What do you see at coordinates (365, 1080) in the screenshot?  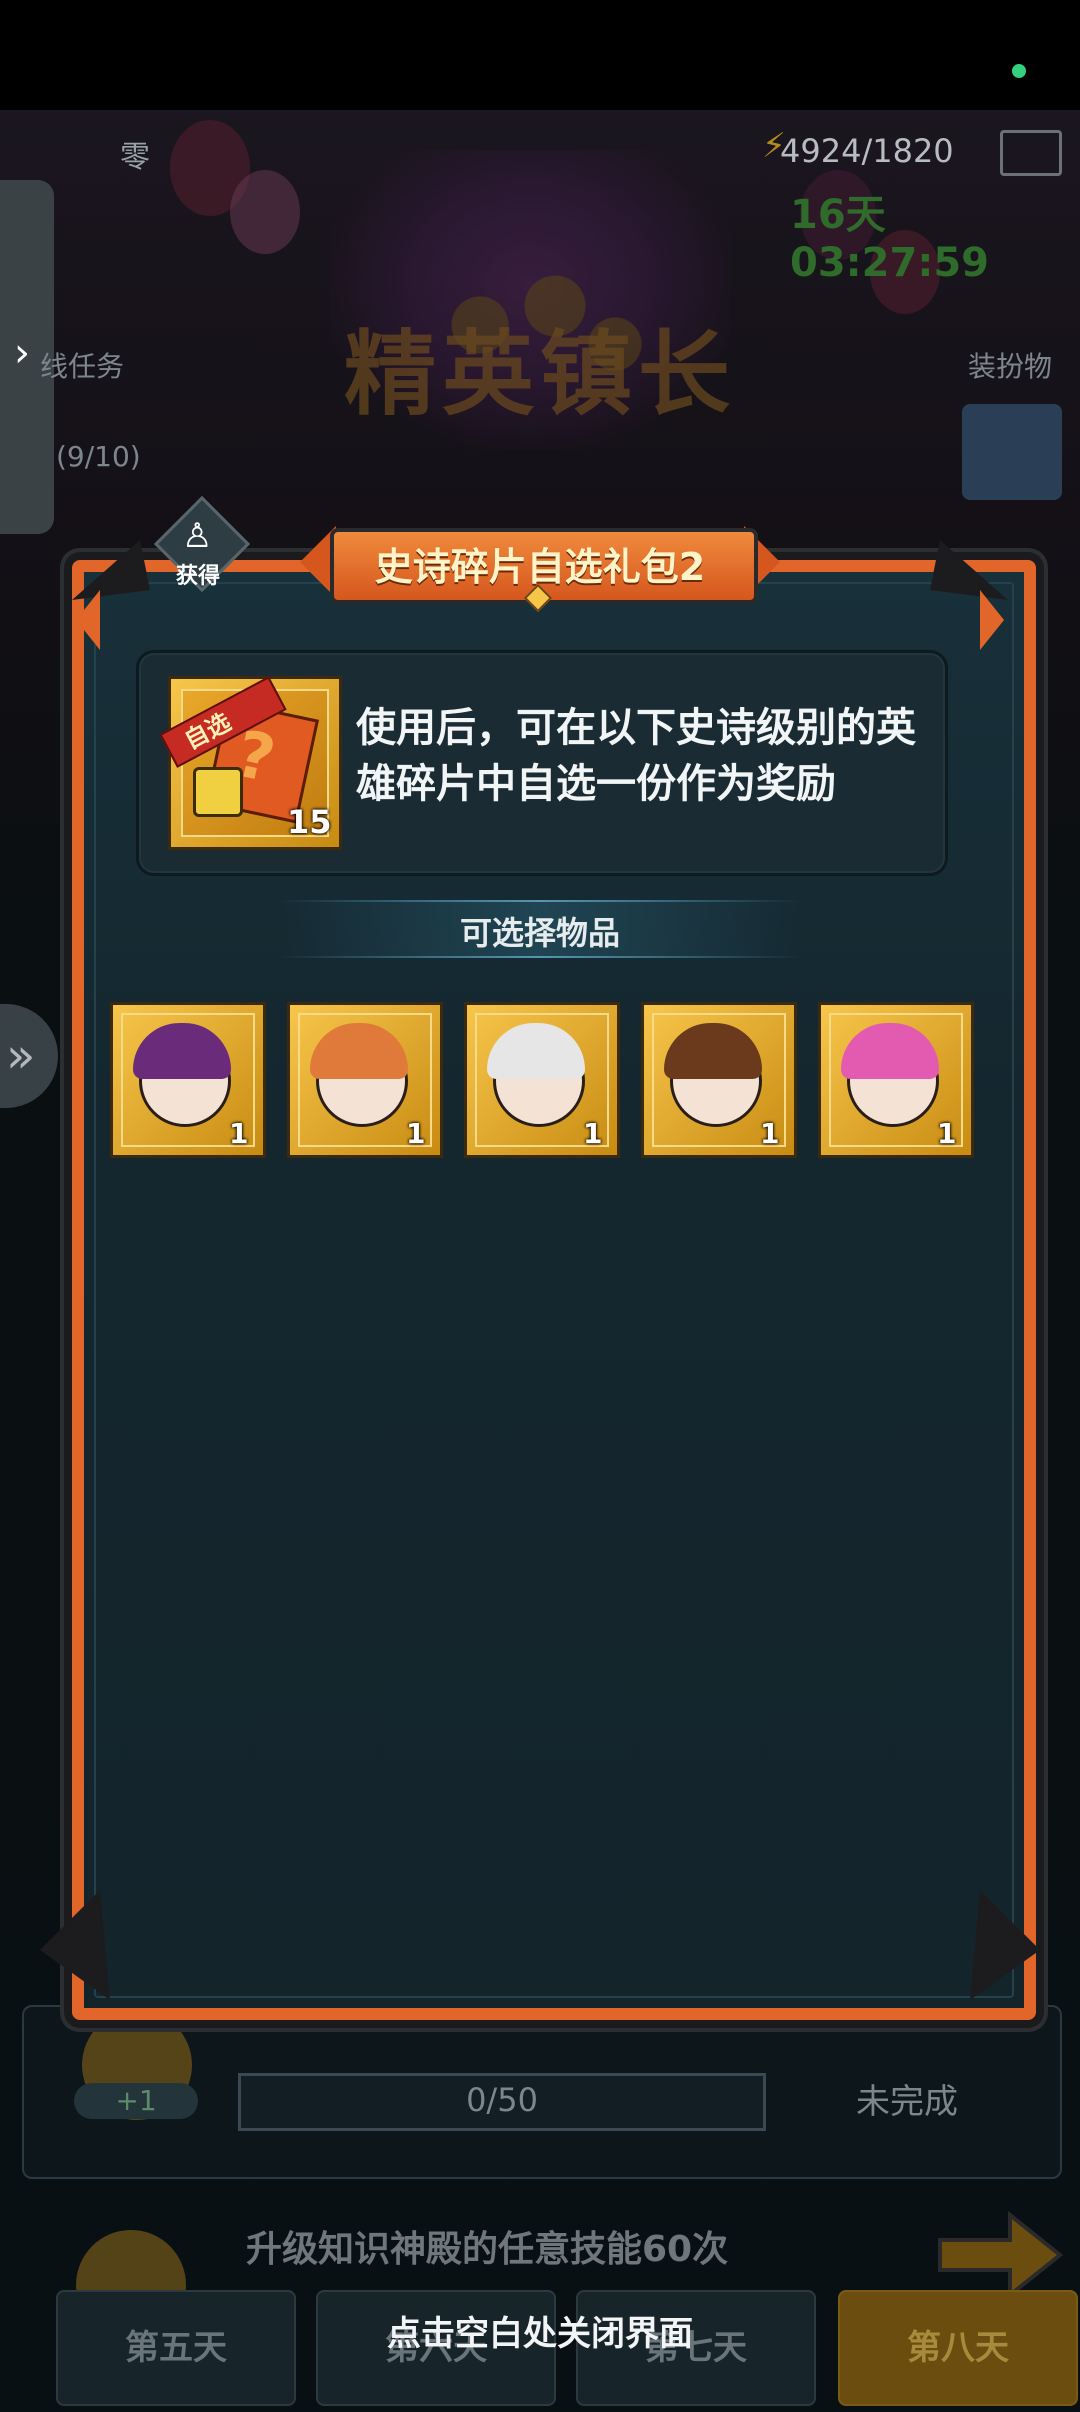 I see `orange-hair-hero-fragment: 1` at bounding box center [365, 1080].